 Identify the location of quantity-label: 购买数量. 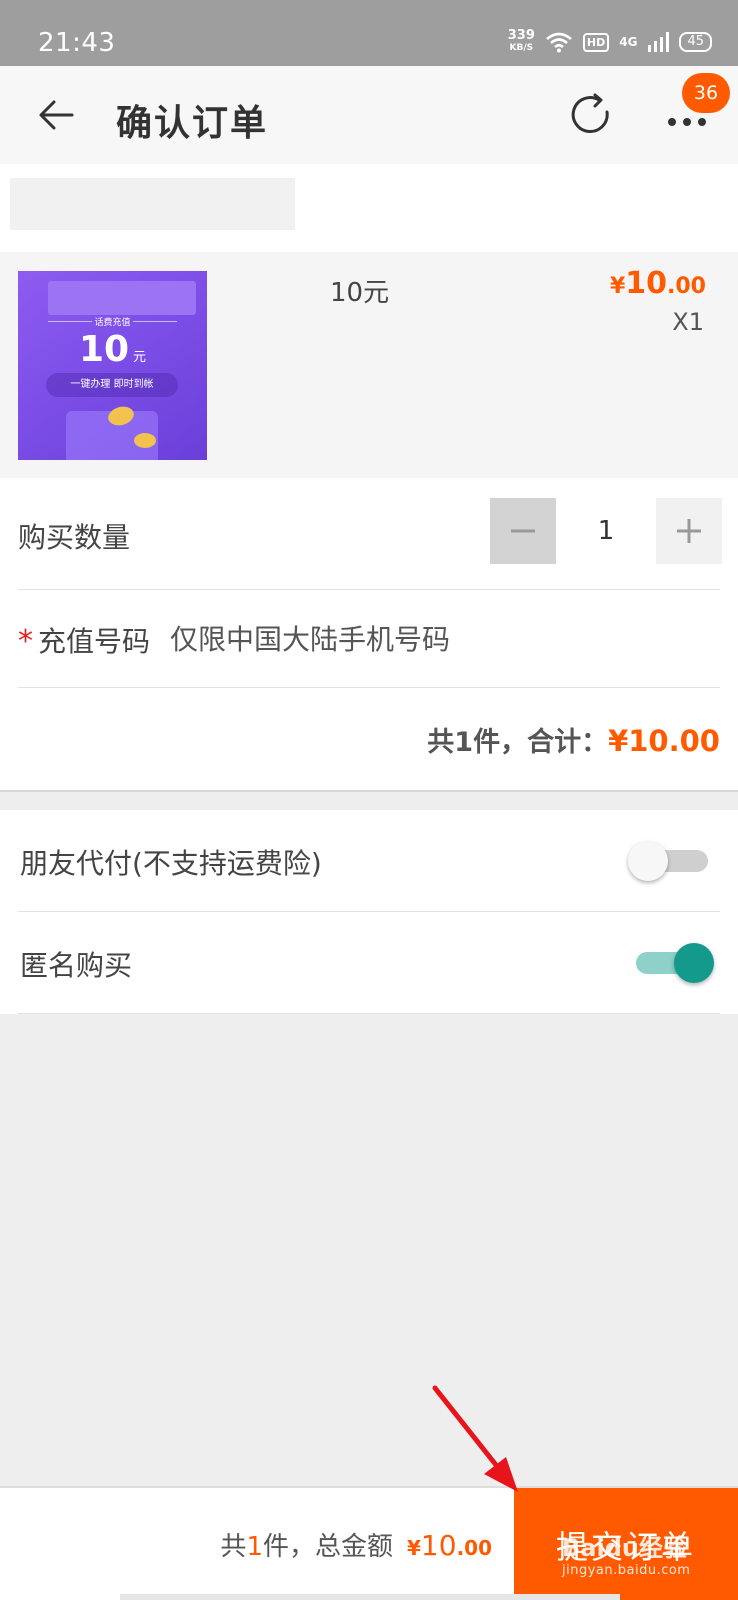
(74, 537).